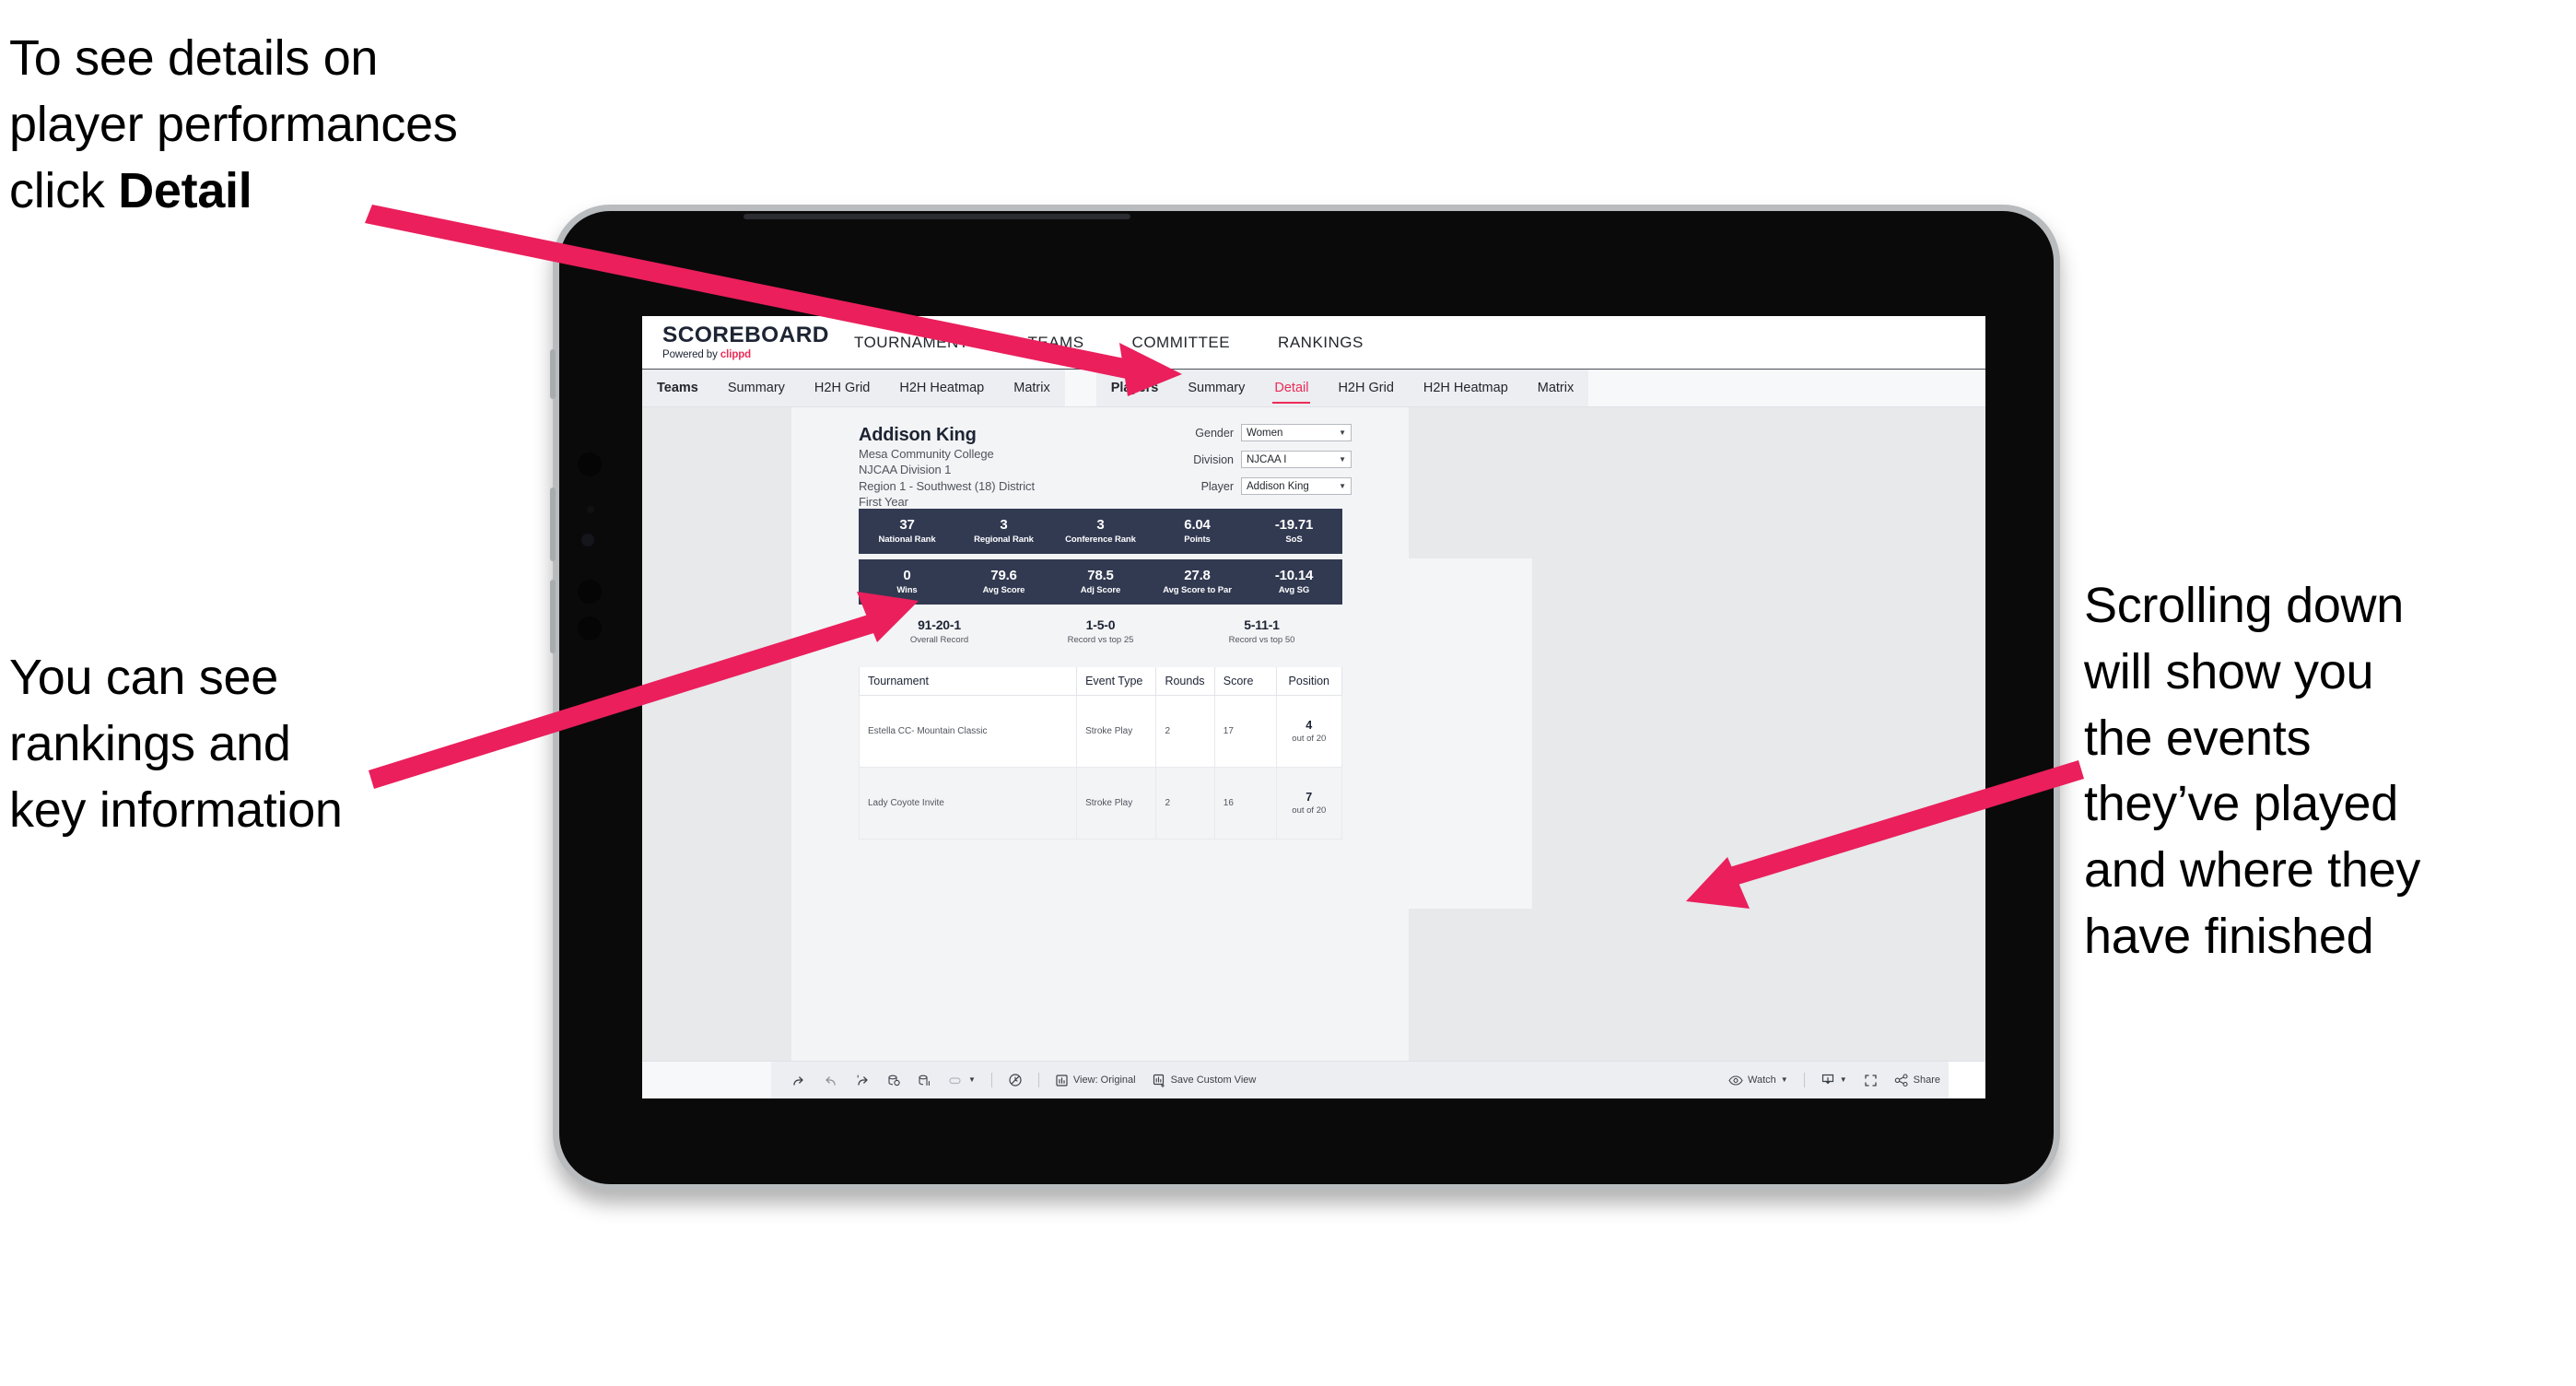 This screenshot has height=1386, width=2576. I want to click on annotation-detail-bold: Detail, so click(185, 190).